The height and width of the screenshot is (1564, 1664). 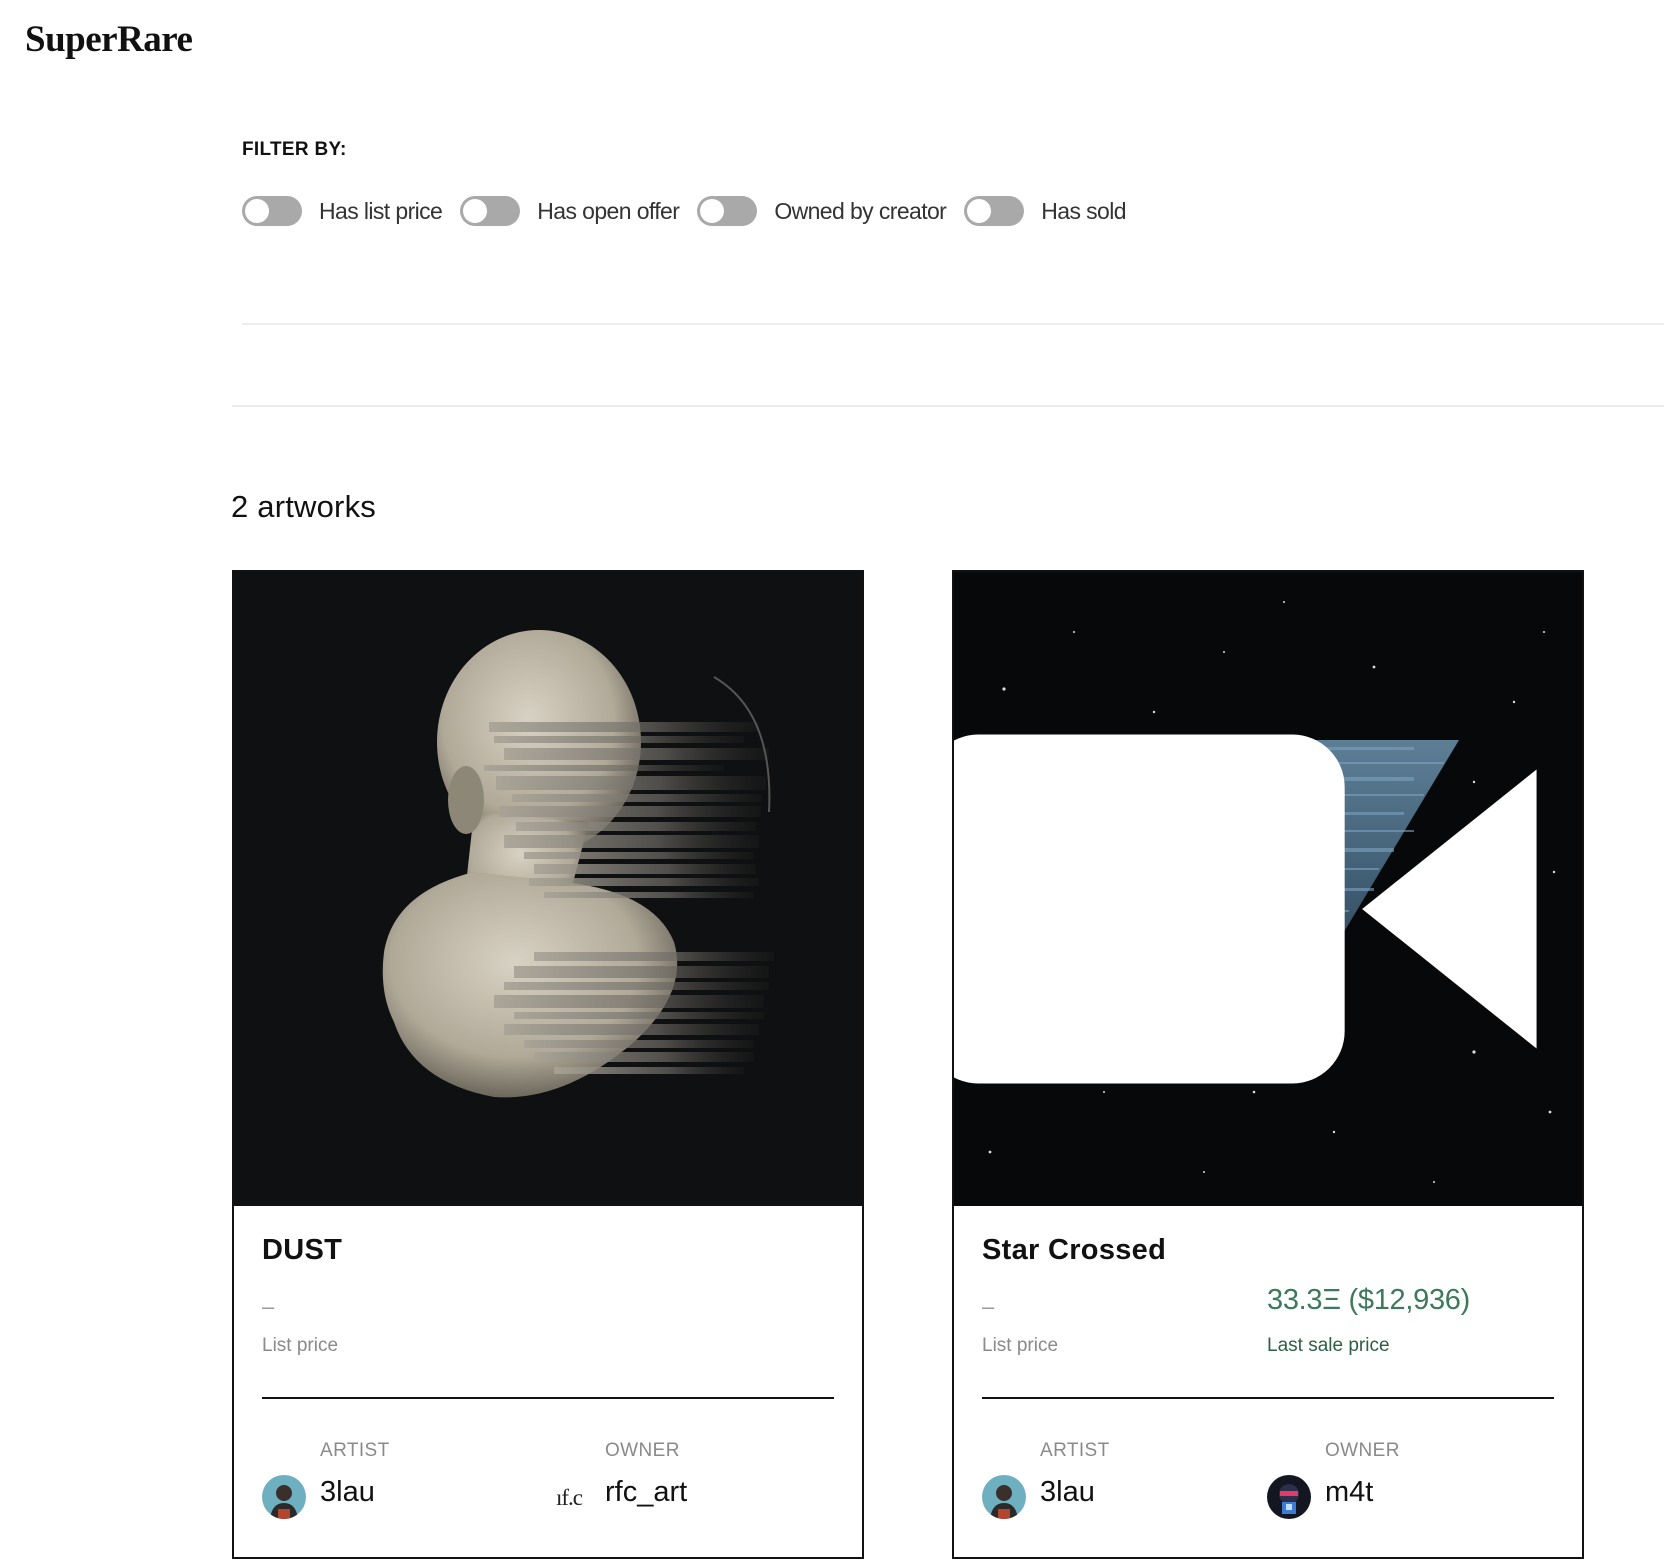 What do you see at coordinates (272, 211) in the screenshot?
I see `has-list-price-toggle` at bounding box center [272, 211].